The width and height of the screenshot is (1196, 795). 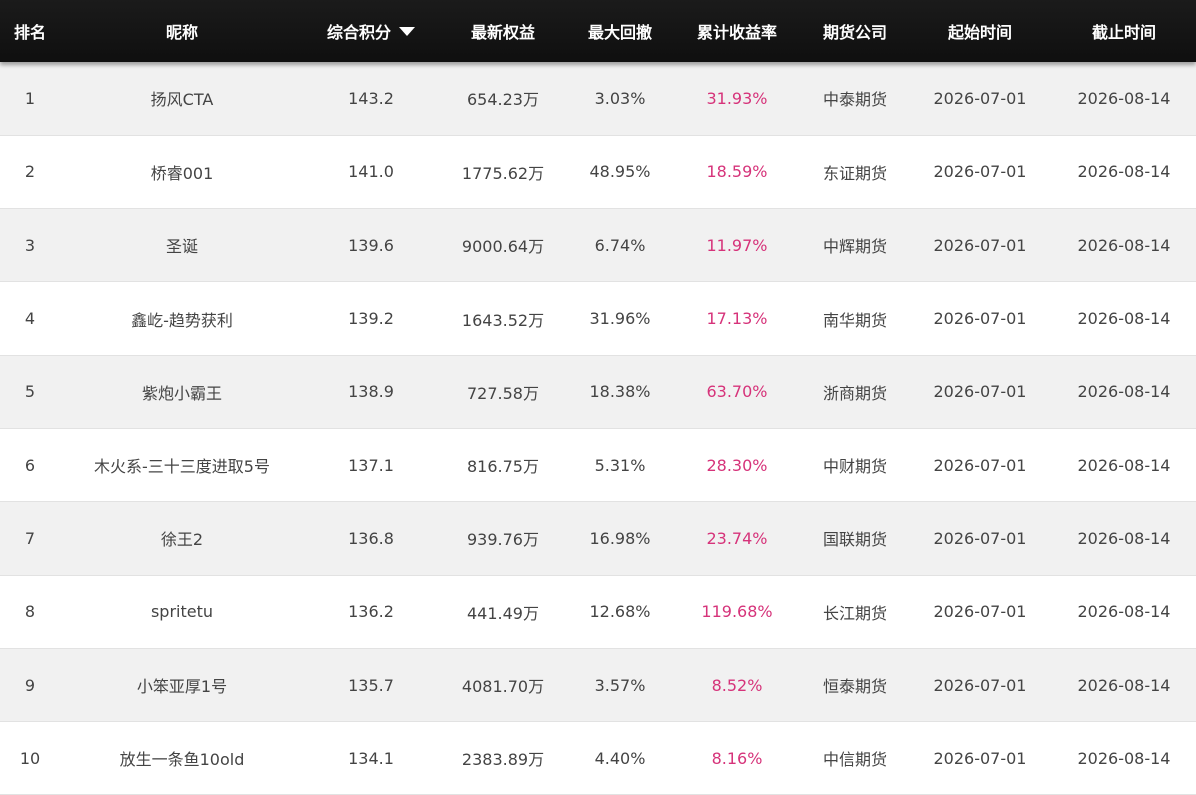 I want to click on score-cell: 143.2, so click(x=371, y=98).